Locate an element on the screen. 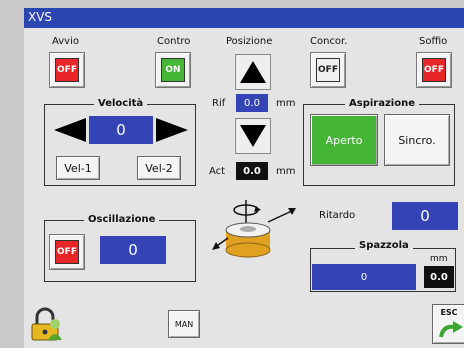 This screenshot has height=348, width=464. concor-button: OFF is located at coordinates (328, 70).